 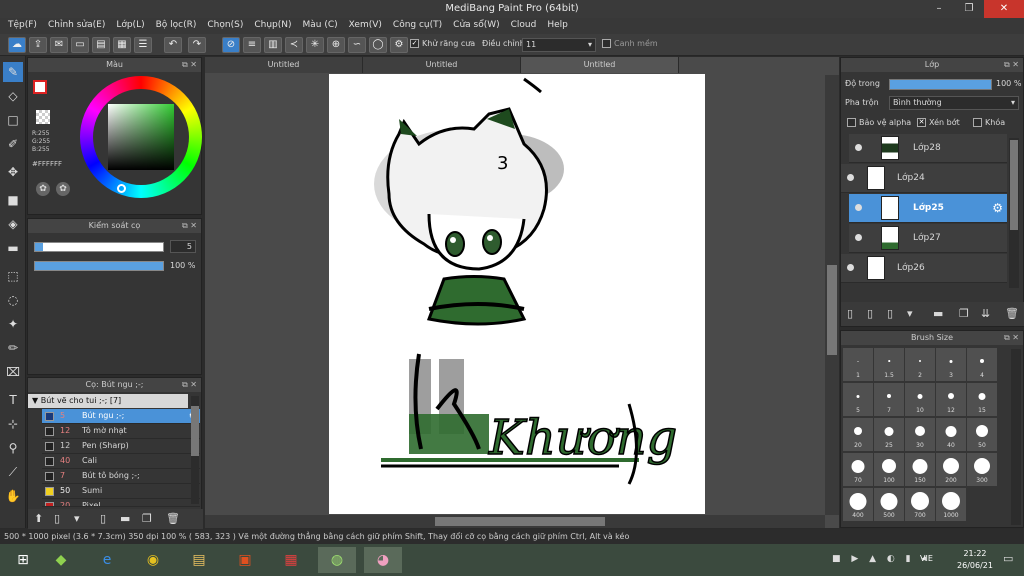 I want to click on duplicate-layer-icon: ❐, so click(x=964, y=313).